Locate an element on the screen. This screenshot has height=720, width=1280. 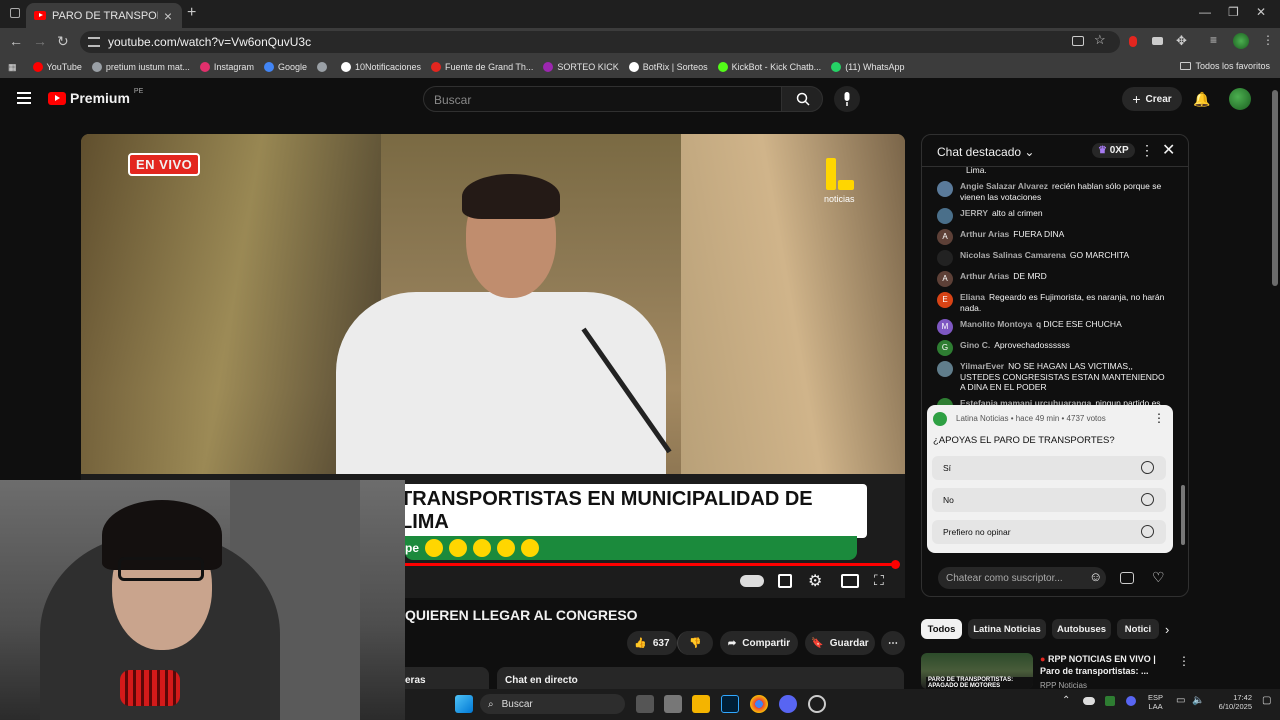
dislike-button: 👎 is located at coordinates (695, 643).